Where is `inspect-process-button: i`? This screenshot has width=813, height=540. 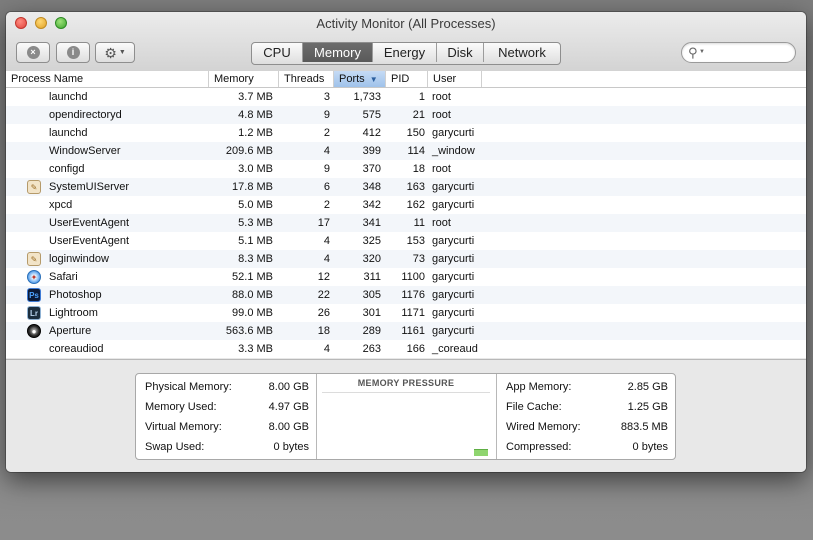
inspect-process-button: i is located at coordinates (73, 52).